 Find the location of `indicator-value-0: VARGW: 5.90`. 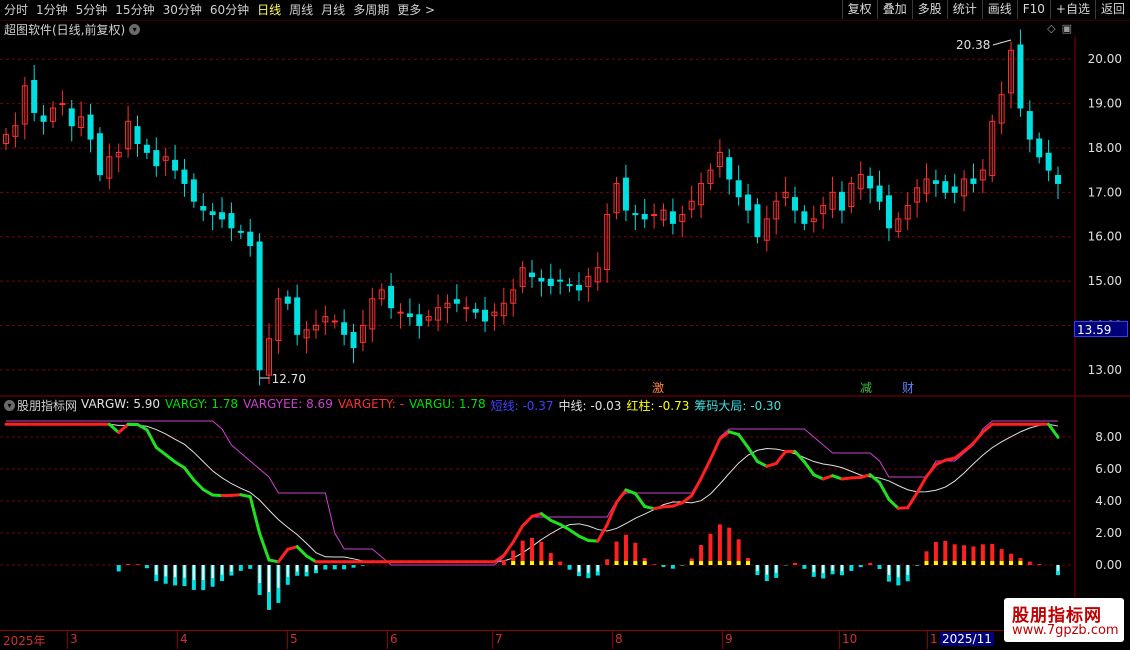

indicator-value-0: VARGW: 5.90 is located at coordinates (121, 403).